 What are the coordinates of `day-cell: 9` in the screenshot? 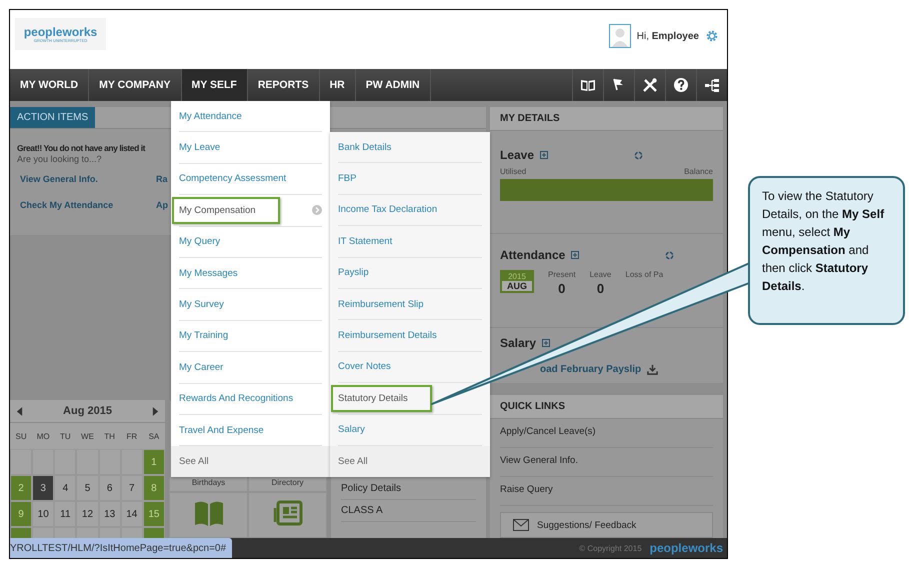 It's located at (21, 514).